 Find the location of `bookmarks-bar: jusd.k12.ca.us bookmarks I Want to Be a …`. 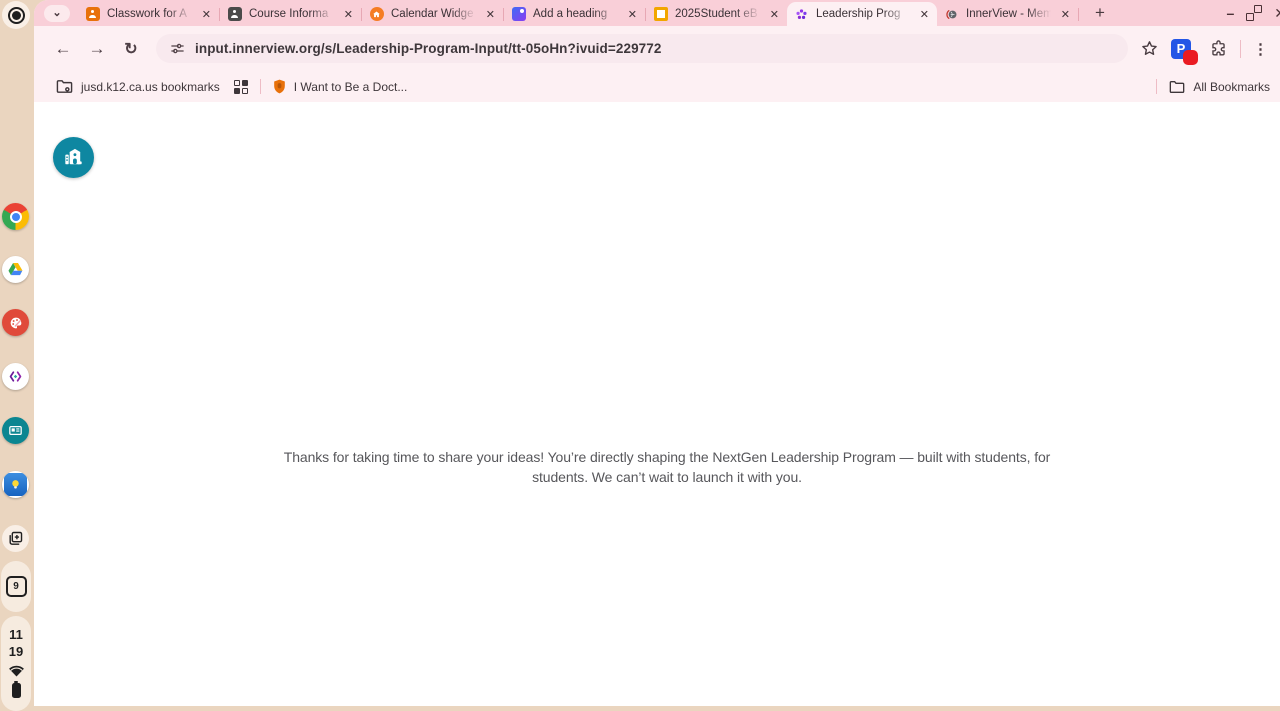

bookmarks-bar: jusd.k12.ca.us bookmarks I Want to Be a … is located at coordinates (657, 86).